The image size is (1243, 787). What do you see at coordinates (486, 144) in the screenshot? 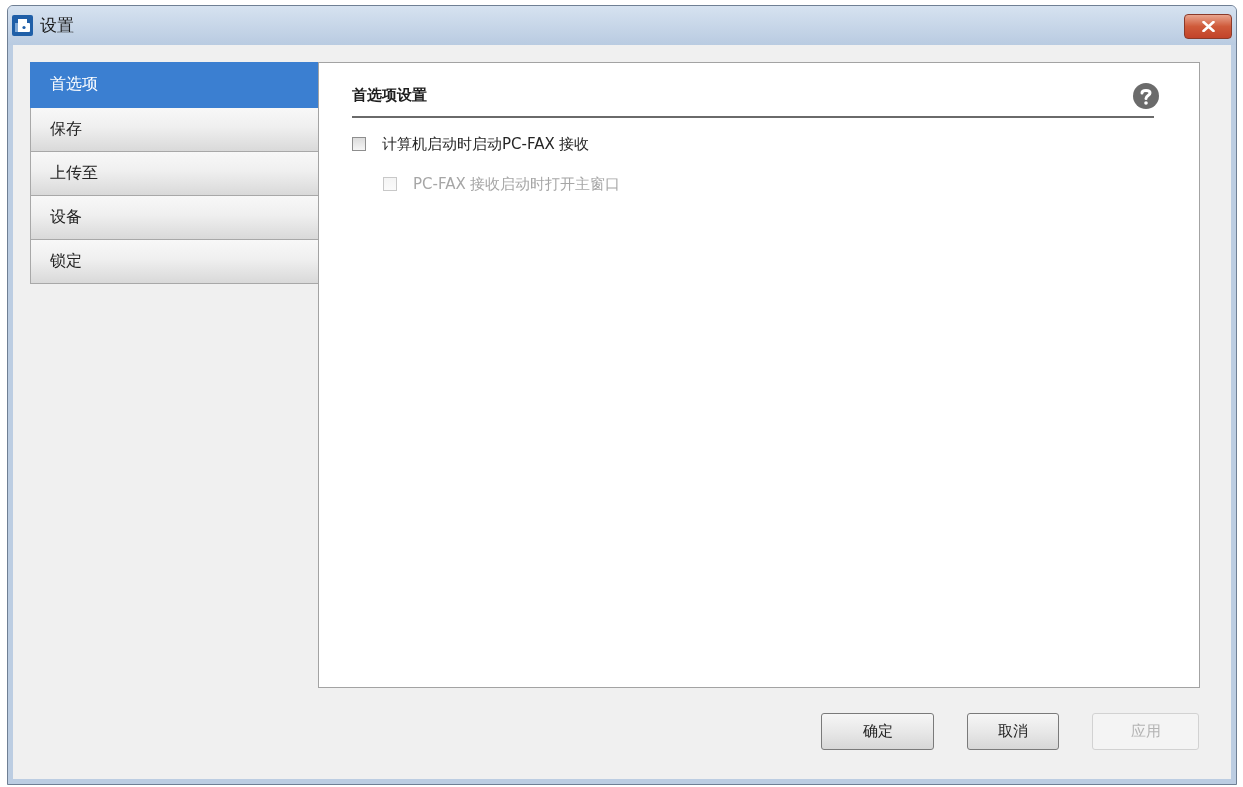
I see `checkbox-label: 计算机启动时启动PC-FAX 接收` at bounding box center [486, 144].